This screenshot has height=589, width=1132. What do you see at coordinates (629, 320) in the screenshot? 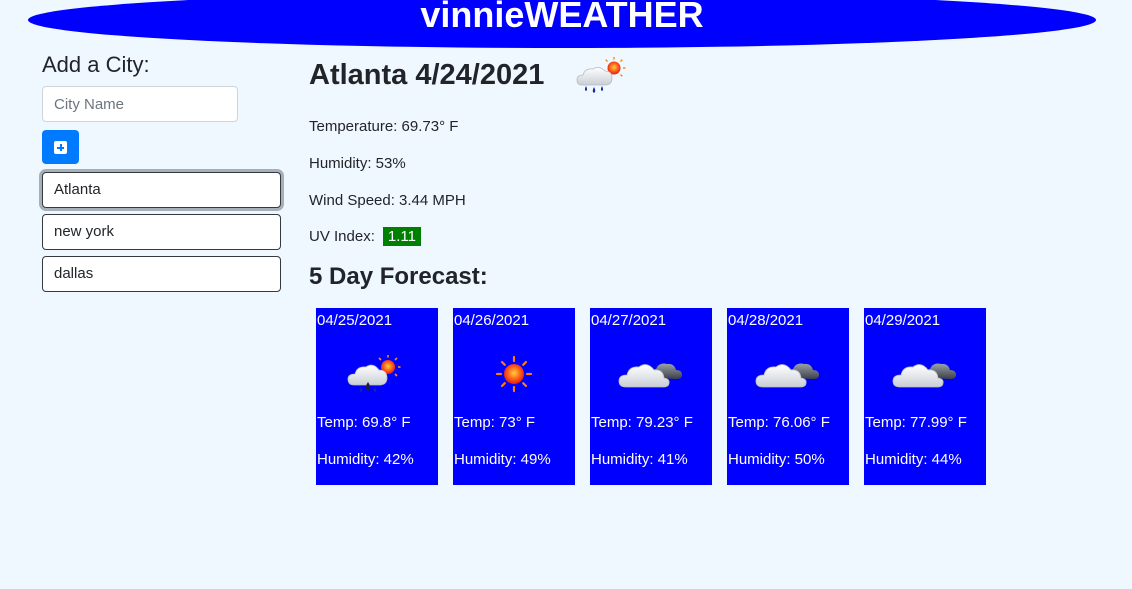
I see `forecast-date: 04/27/2021` at bounding box center [629, 320].